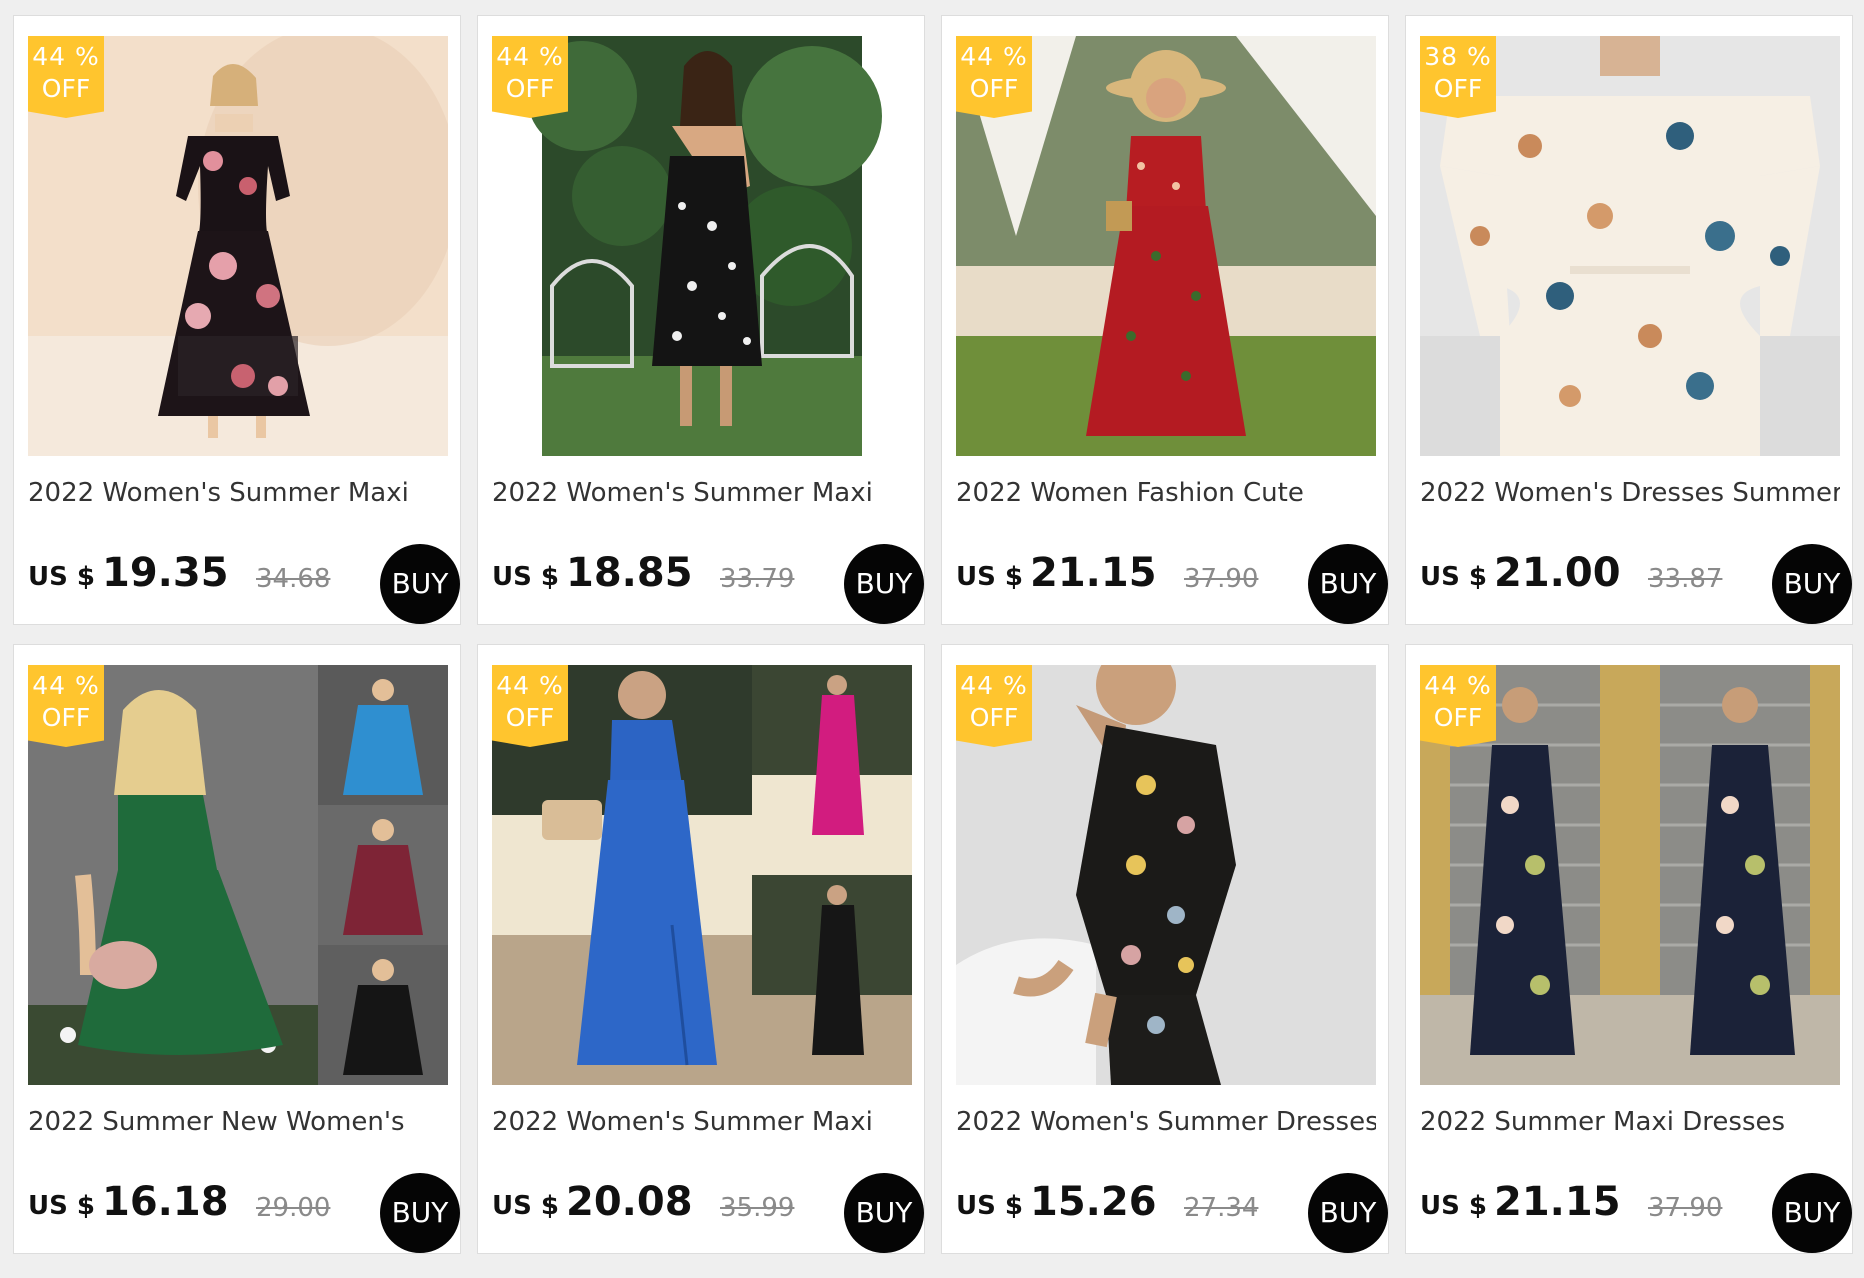 The width and height of the screenshot is (1864, 1278). What do you see at coordinates (629, 573) in the screenshot?
I see `sale-price: 18.85` at bounding box center [629, 573].